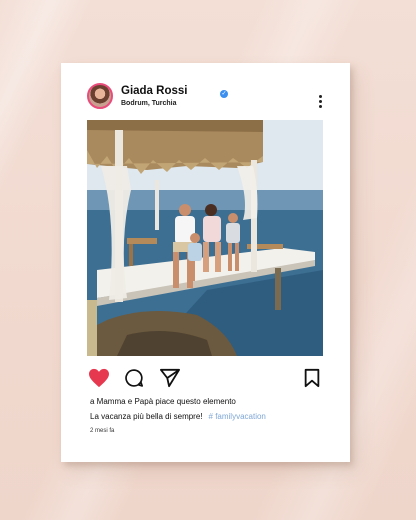  What do you see at coordinates (102, 431) in the screenshot?
I see `post-timestamp: 2 mesi fa` at bounding box center [102, 431].